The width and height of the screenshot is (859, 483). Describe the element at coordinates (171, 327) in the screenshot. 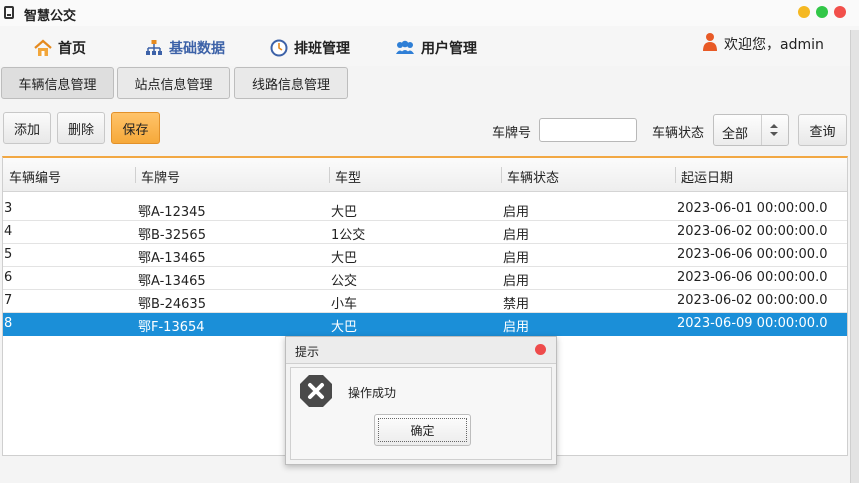

I see `plate-cell: 鄂F-13654` at that location.